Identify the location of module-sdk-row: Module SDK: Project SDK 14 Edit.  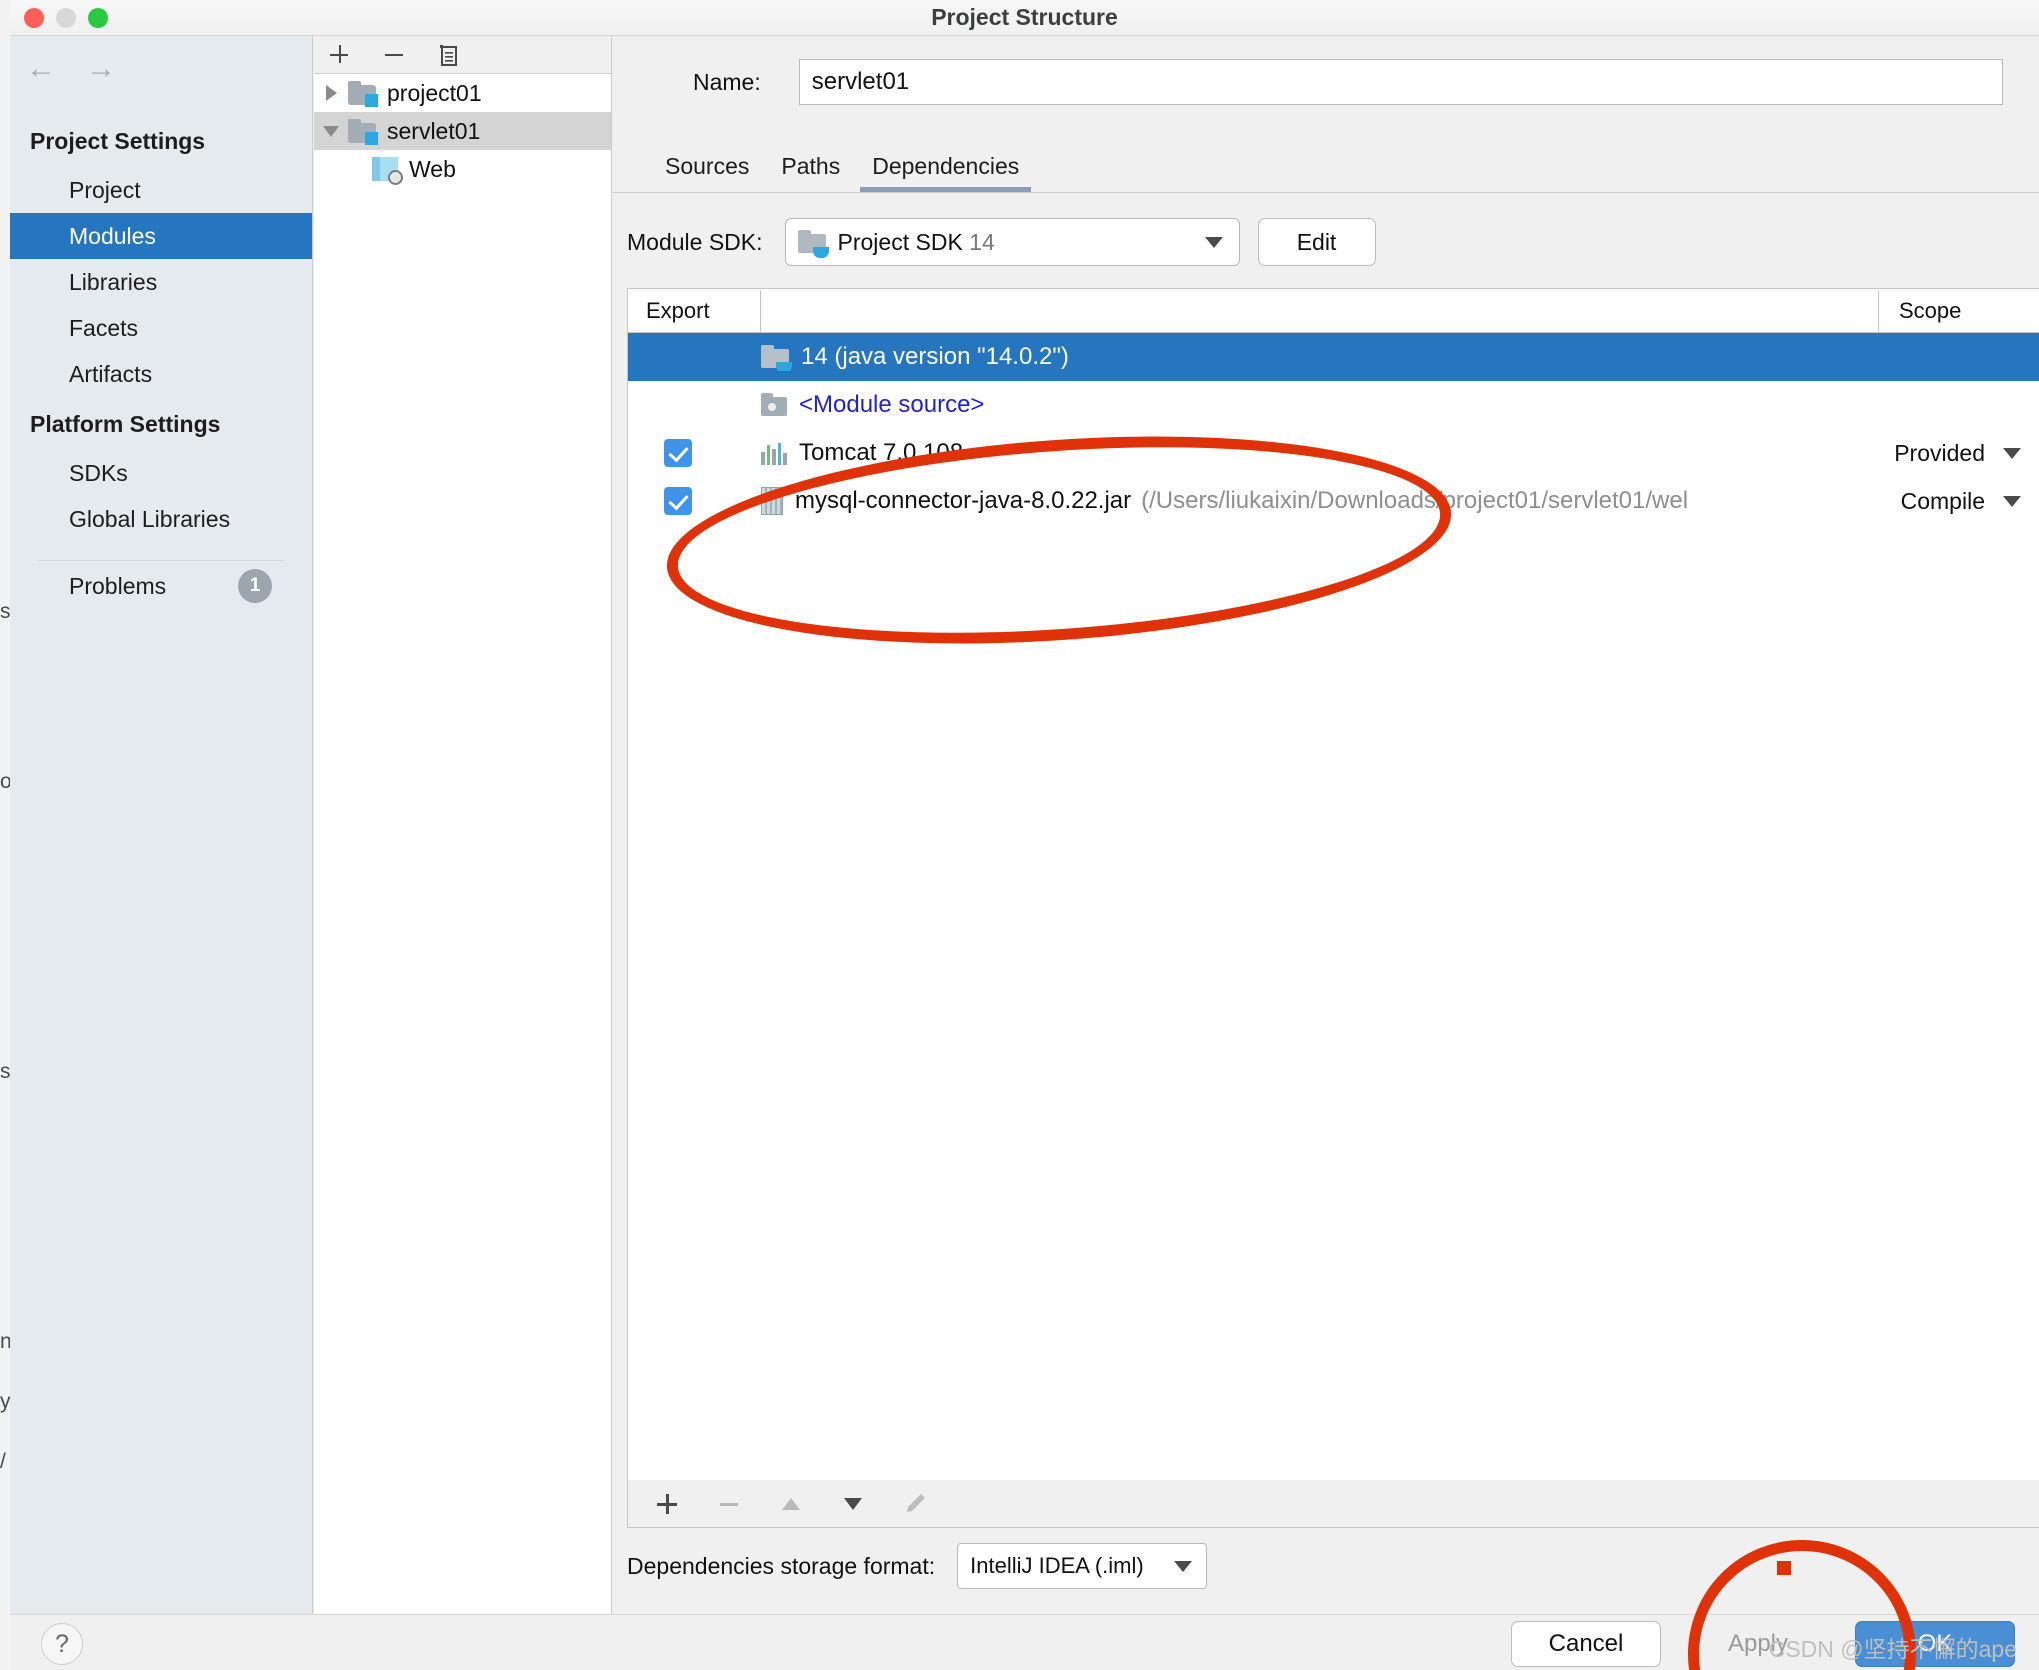
(1326, 242).